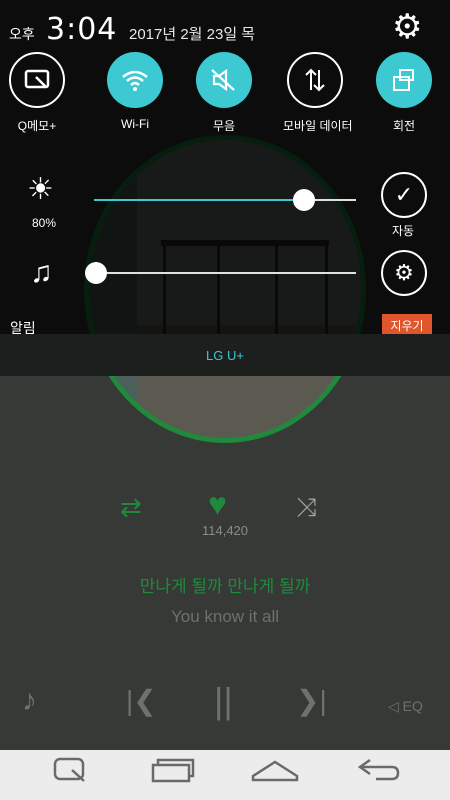  What do you see at coordinates (225, 530) in the screenshot?
I see `like-count: 114,420` at bounding box center [225, 530].